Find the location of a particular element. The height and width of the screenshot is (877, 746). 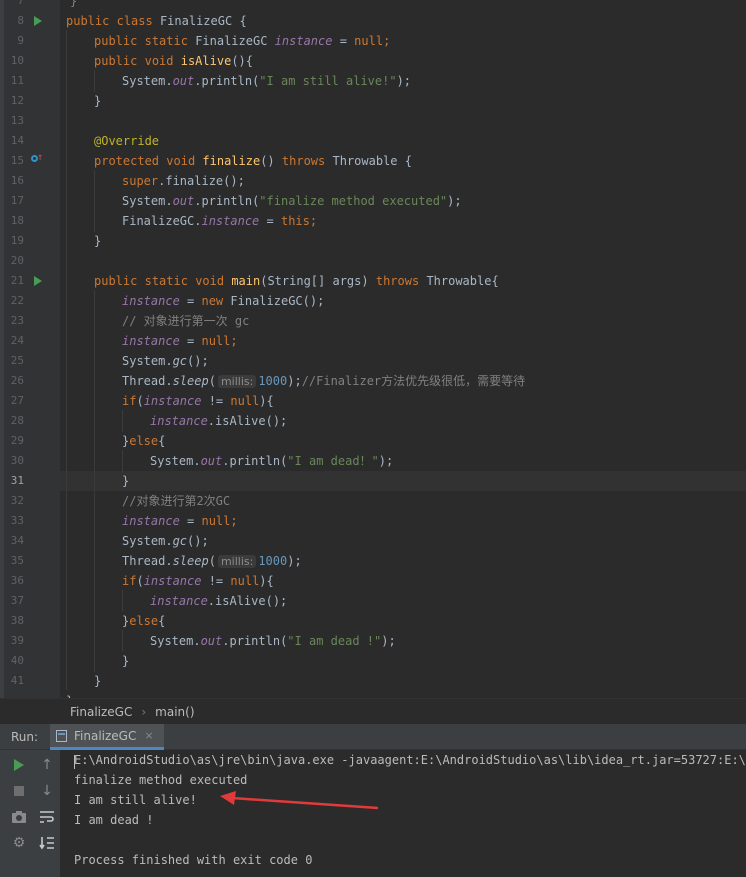

line-number: 11 is located at coordinates (17, 80).